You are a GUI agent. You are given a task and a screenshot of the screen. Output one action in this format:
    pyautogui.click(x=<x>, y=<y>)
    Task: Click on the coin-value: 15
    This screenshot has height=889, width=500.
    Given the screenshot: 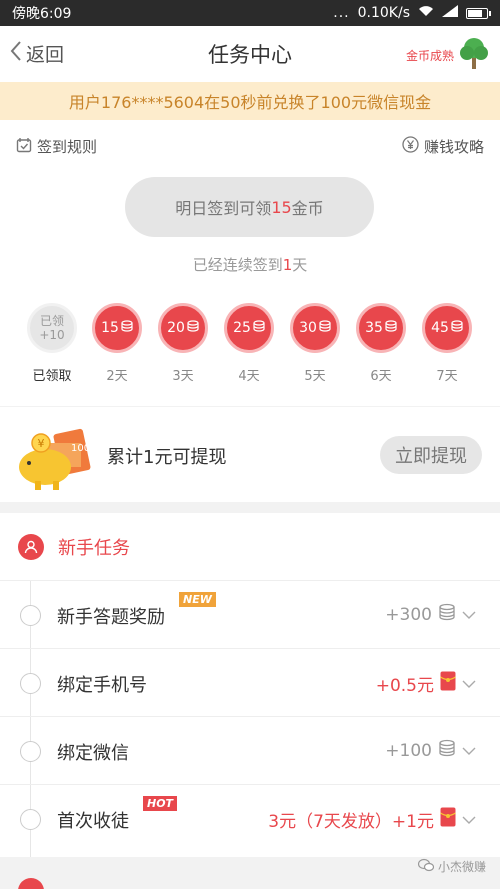 What is the action you would take?
    pyautogui.click(x=110, y=328)
    